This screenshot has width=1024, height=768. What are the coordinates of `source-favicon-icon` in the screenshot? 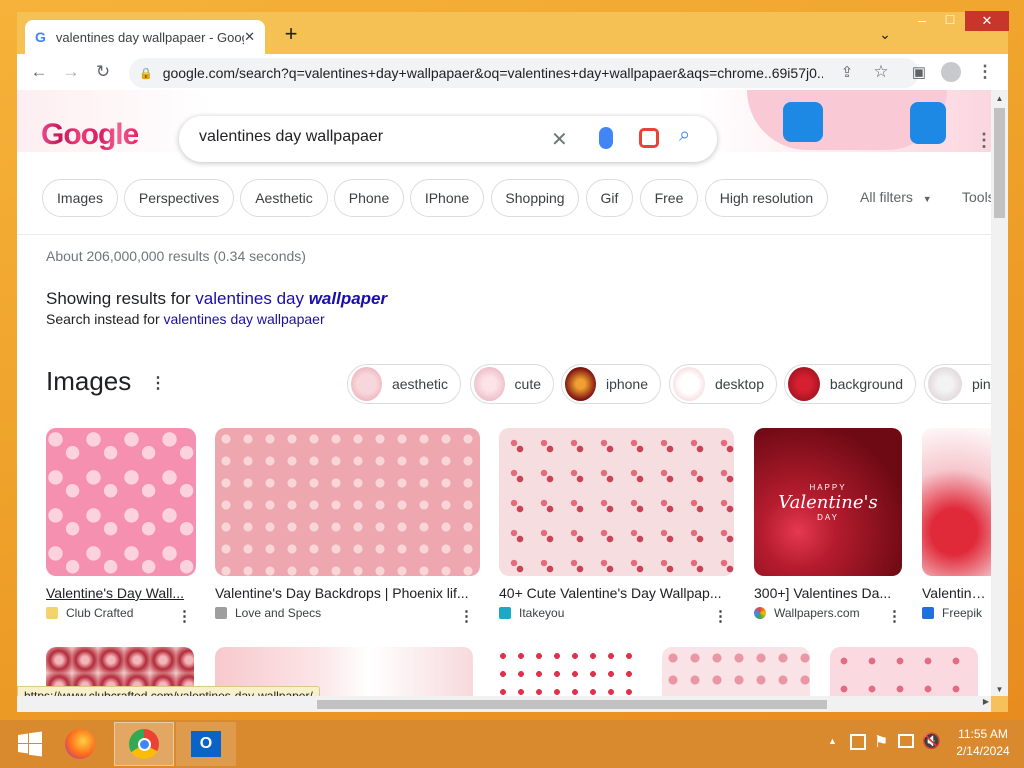 It's located at (760, 613).